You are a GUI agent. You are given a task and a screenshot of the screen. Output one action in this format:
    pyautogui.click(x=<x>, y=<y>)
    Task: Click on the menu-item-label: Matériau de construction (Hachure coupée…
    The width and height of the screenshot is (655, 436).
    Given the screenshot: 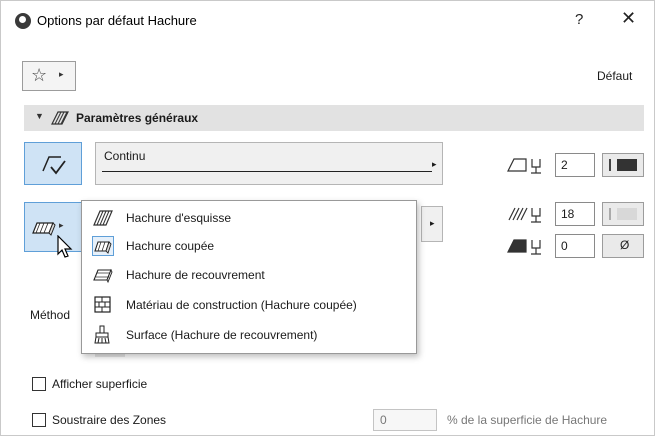 What is the action you would take?
    pyautogui.click(x=241, y=305)
    